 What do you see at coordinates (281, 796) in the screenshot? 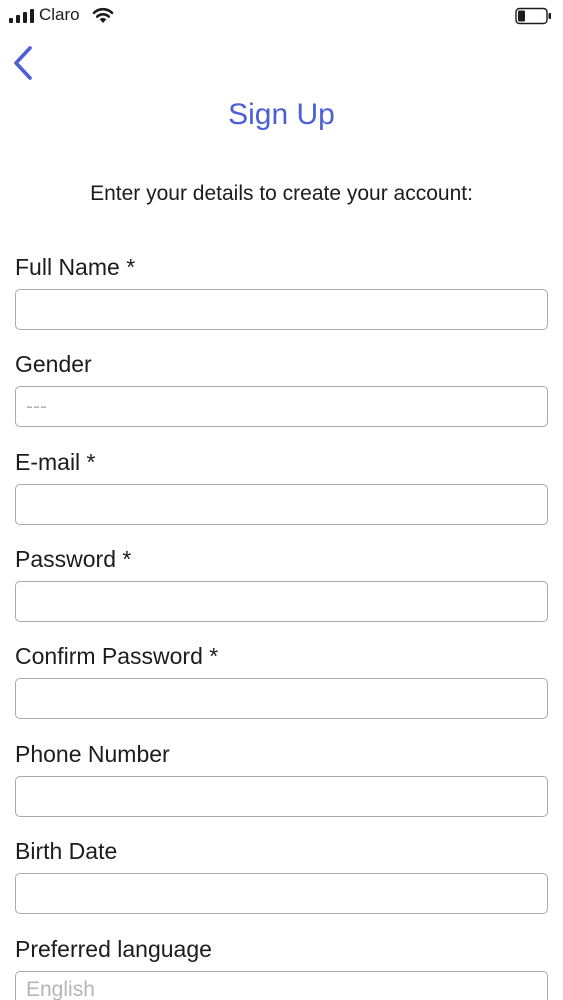
I see `phone-number-input` at bounding box center [281, 796].